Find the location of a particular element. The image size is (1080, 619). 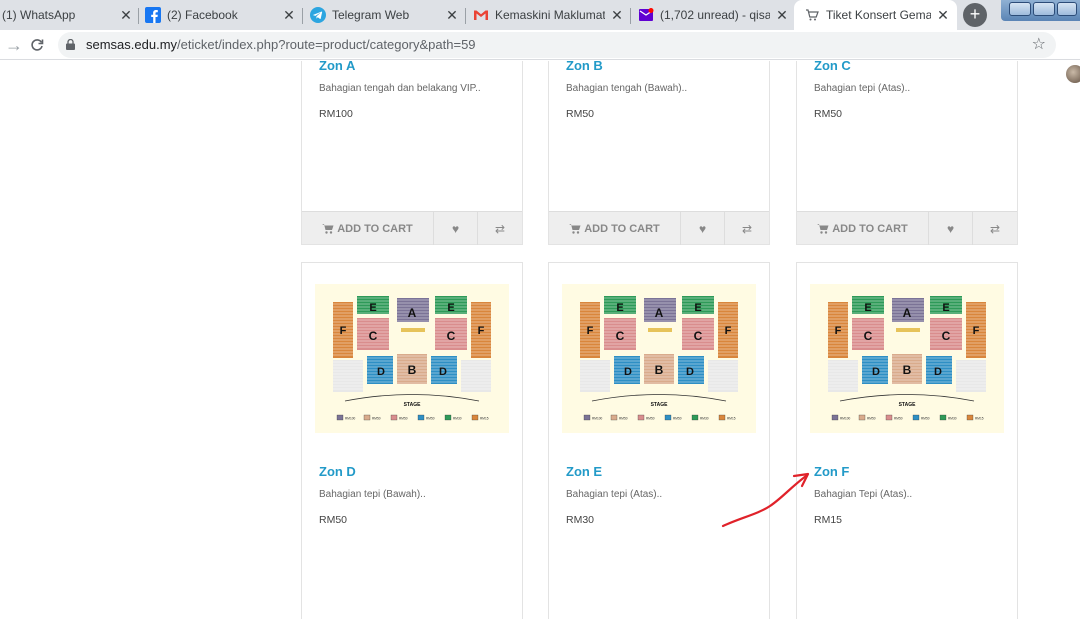

tab-yahoo-mail: (1,702 unread) - qisan88 ✕ is located at coordinates (714, 15).